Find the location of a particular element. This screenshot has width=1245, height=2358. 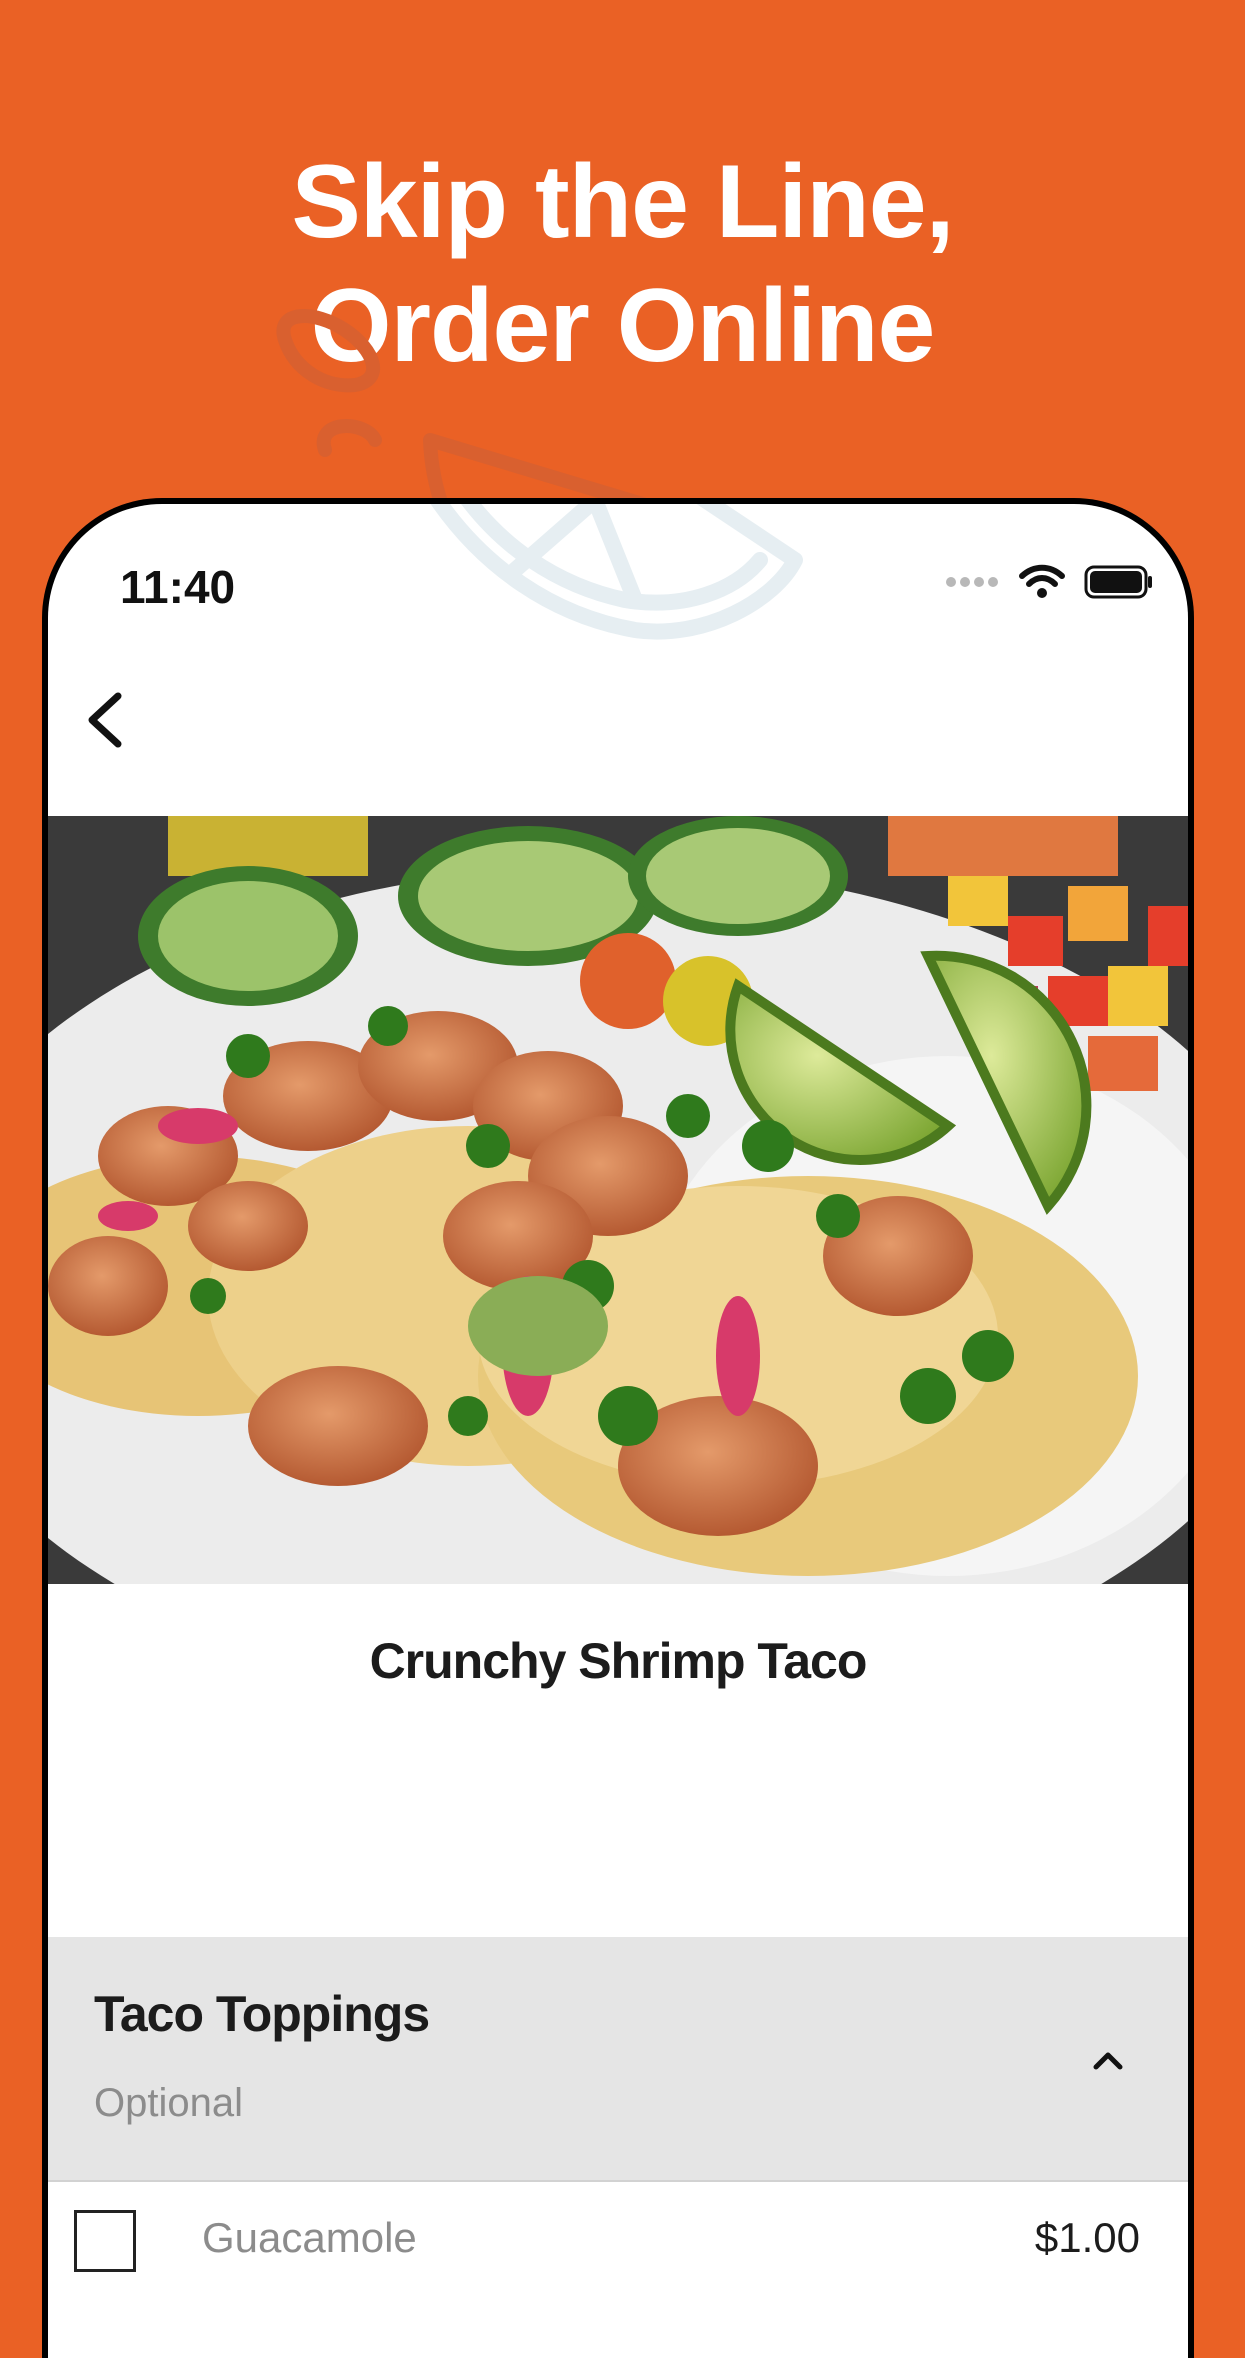

modifier-group-header: Taco Toppings Optional is located at coordinates (618, 2059).